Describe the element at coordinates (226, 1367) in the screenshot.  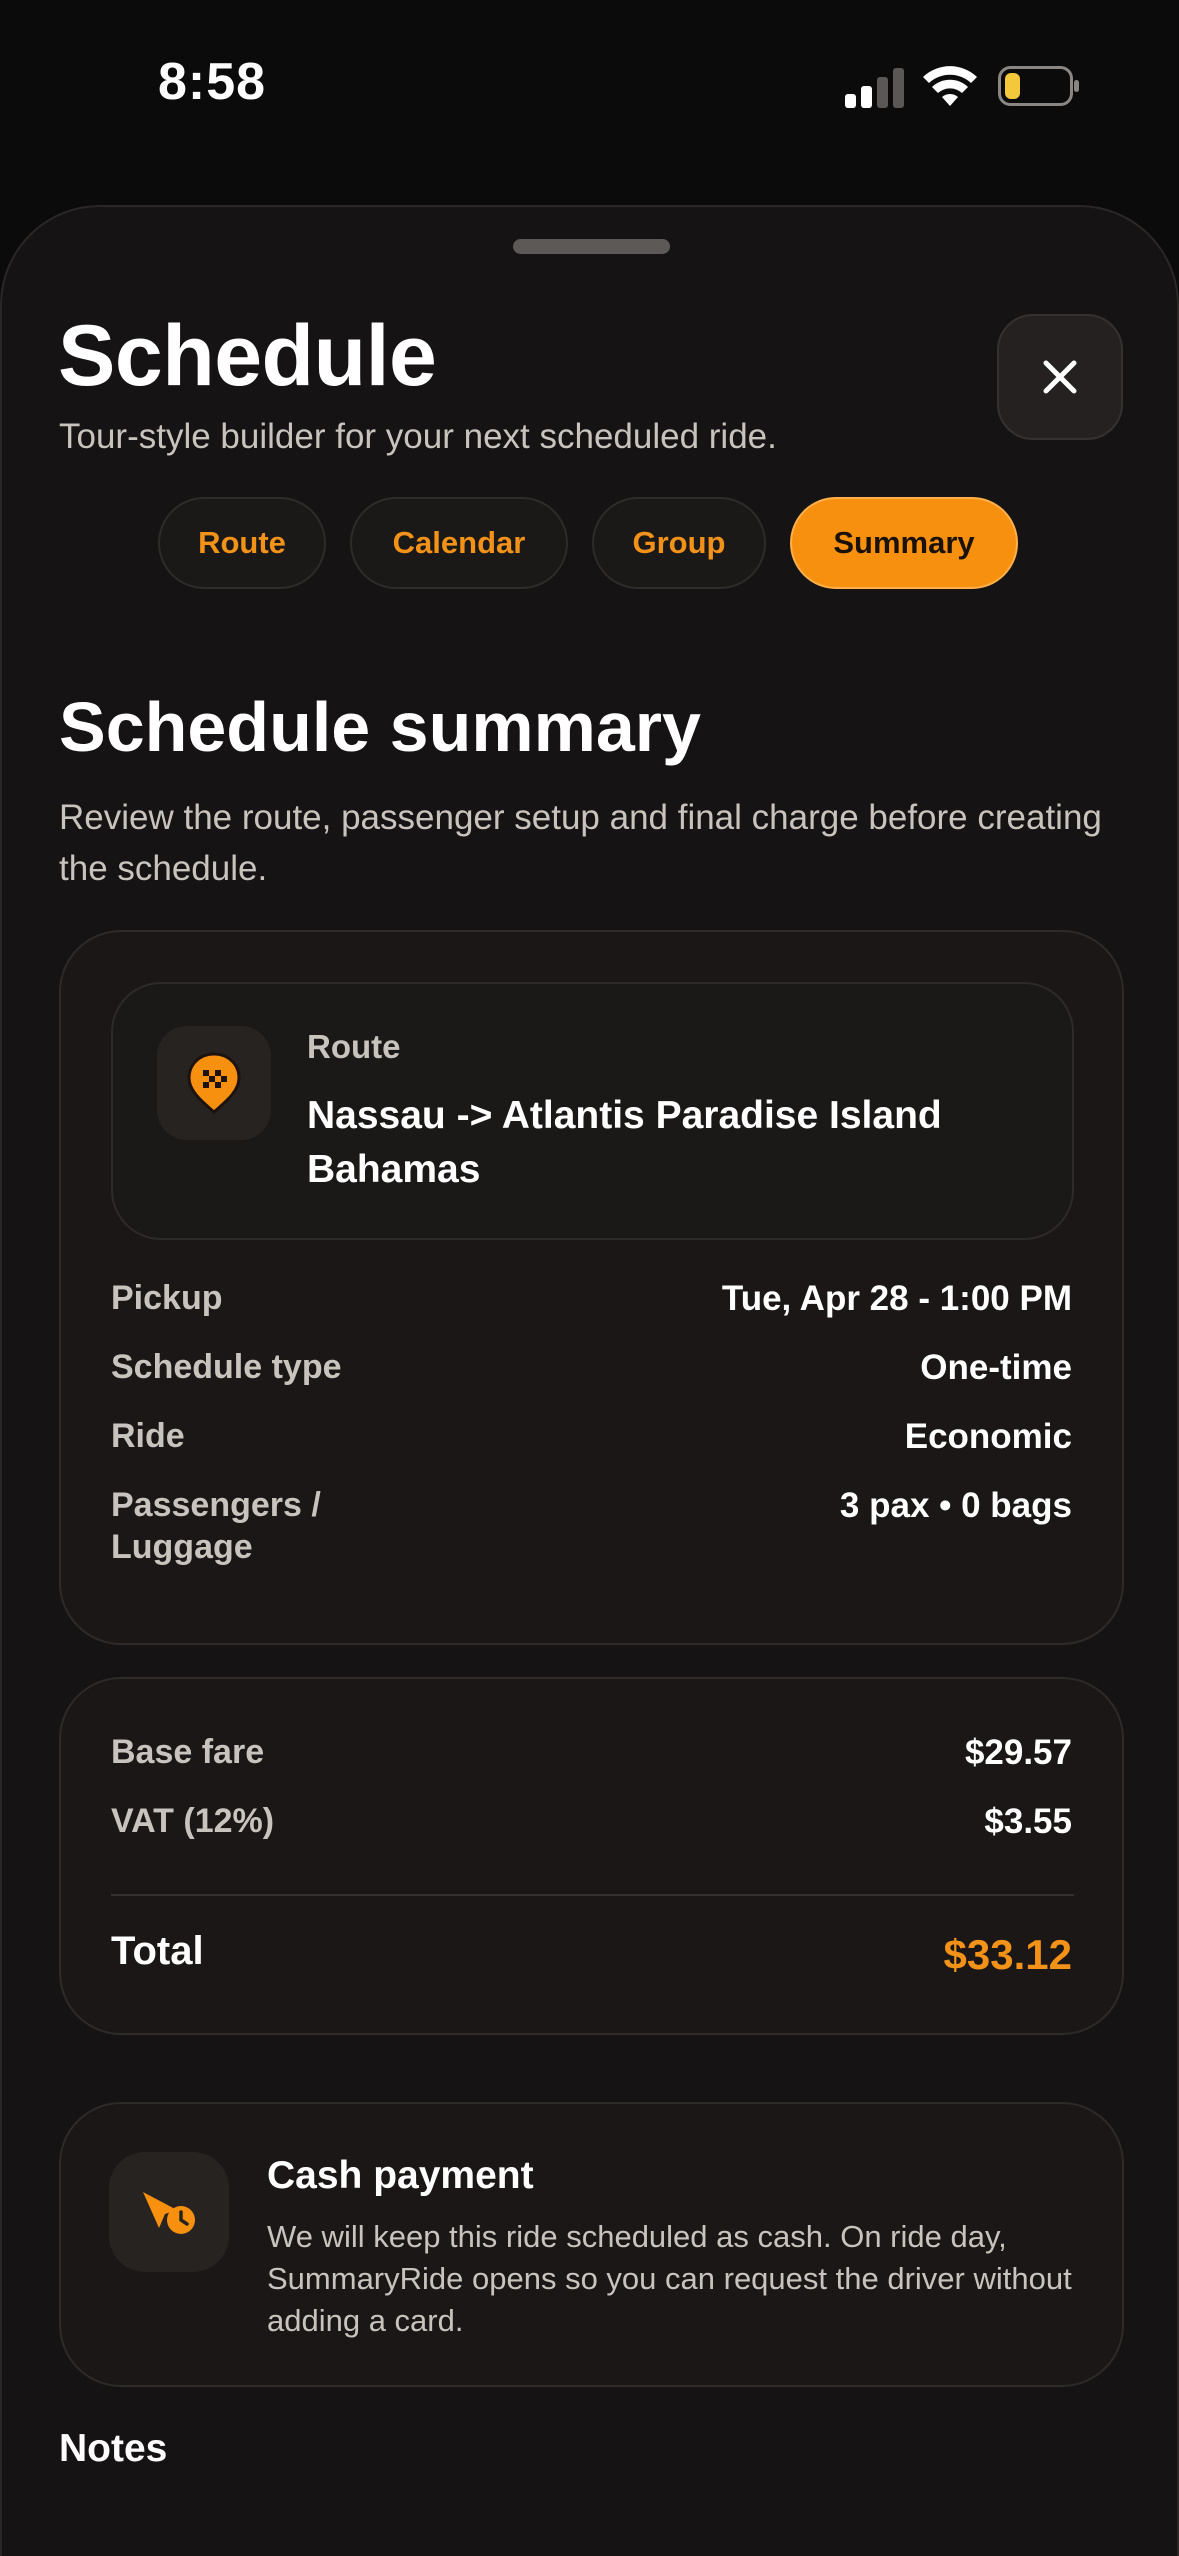
I see `schedule-type-label: Schedule type` at that location.